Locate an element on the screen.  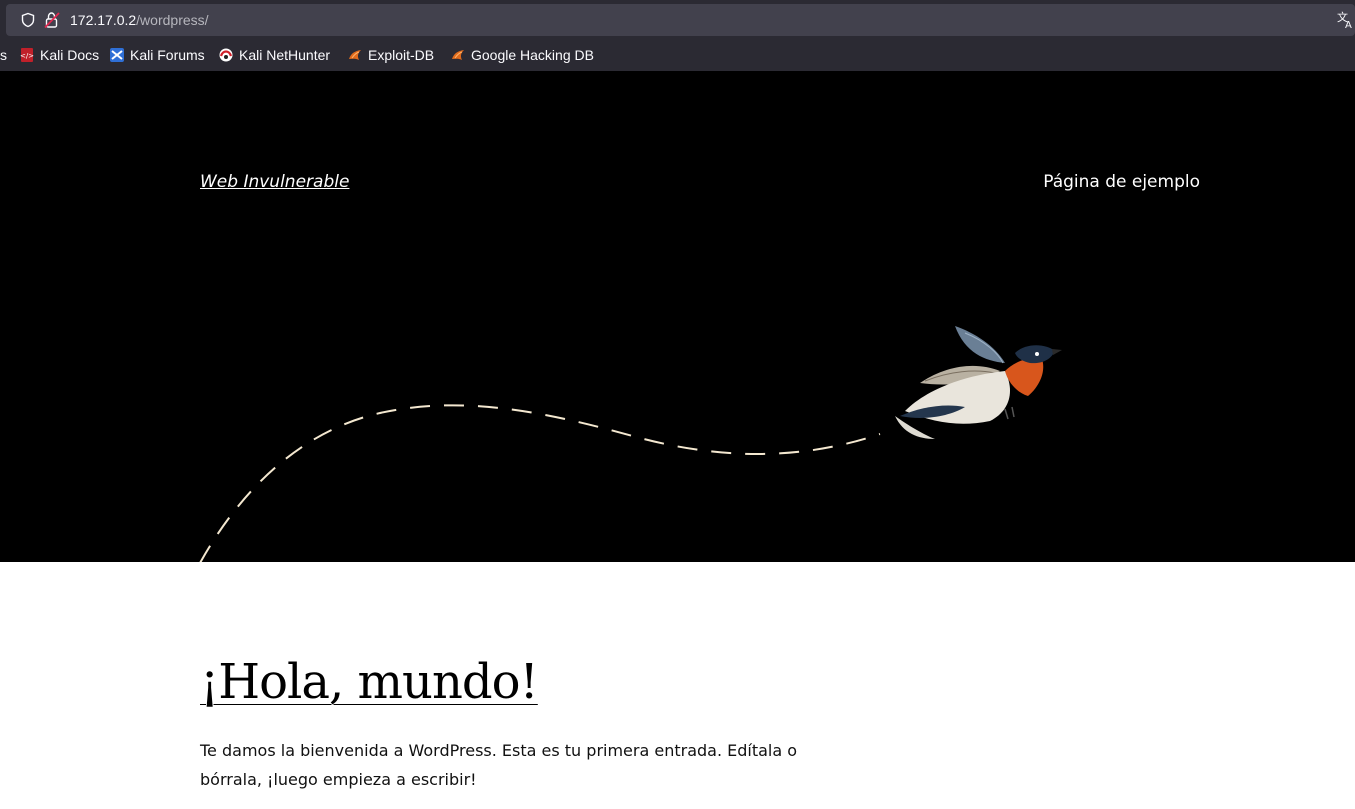
url-path: /wordpress/ is located at coordinates (172, 20).